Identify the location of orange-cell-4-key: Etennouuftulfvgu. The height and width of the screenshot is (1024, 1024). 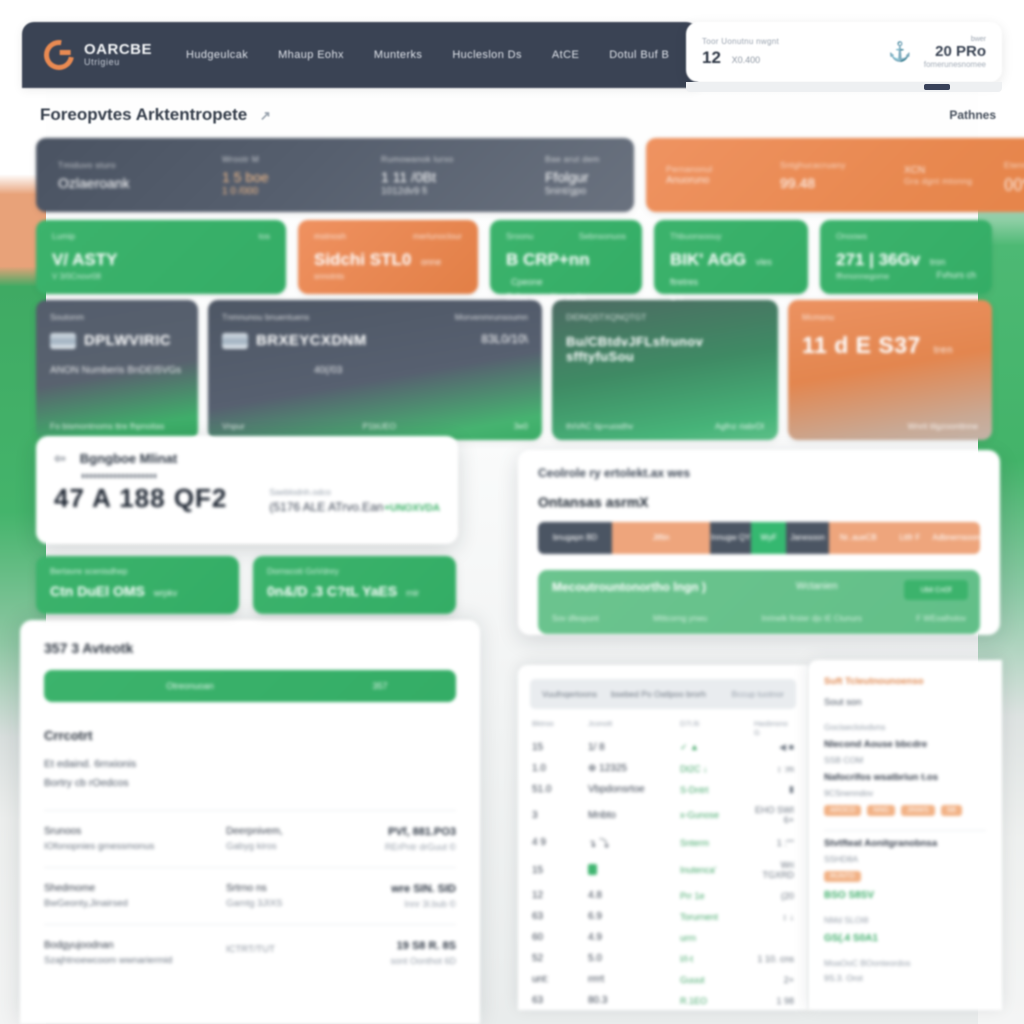
(1014, 164).